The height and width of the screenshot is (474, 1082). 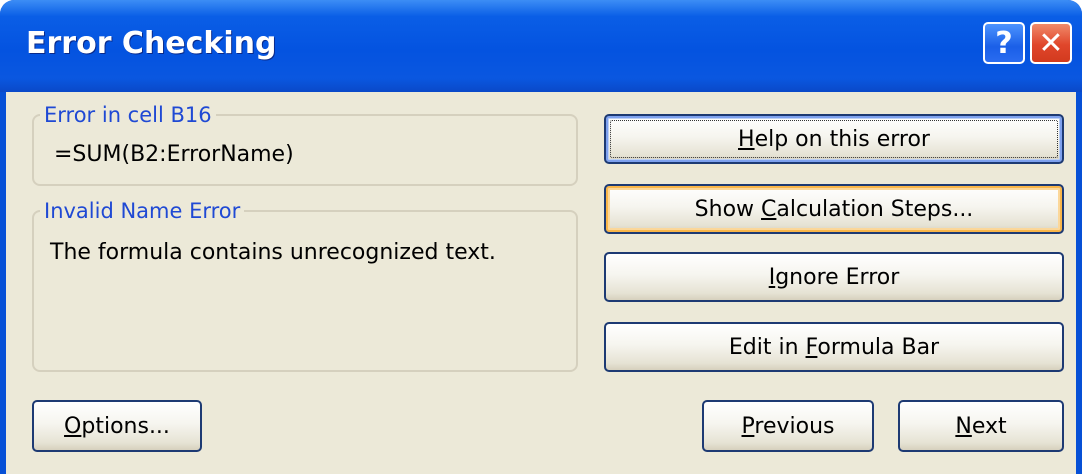 What do you see at coordinates (273, 252) in the screenshot?
I see `error-description-text: The formula contains unrecognized text.` at bounding box center [273, 252].